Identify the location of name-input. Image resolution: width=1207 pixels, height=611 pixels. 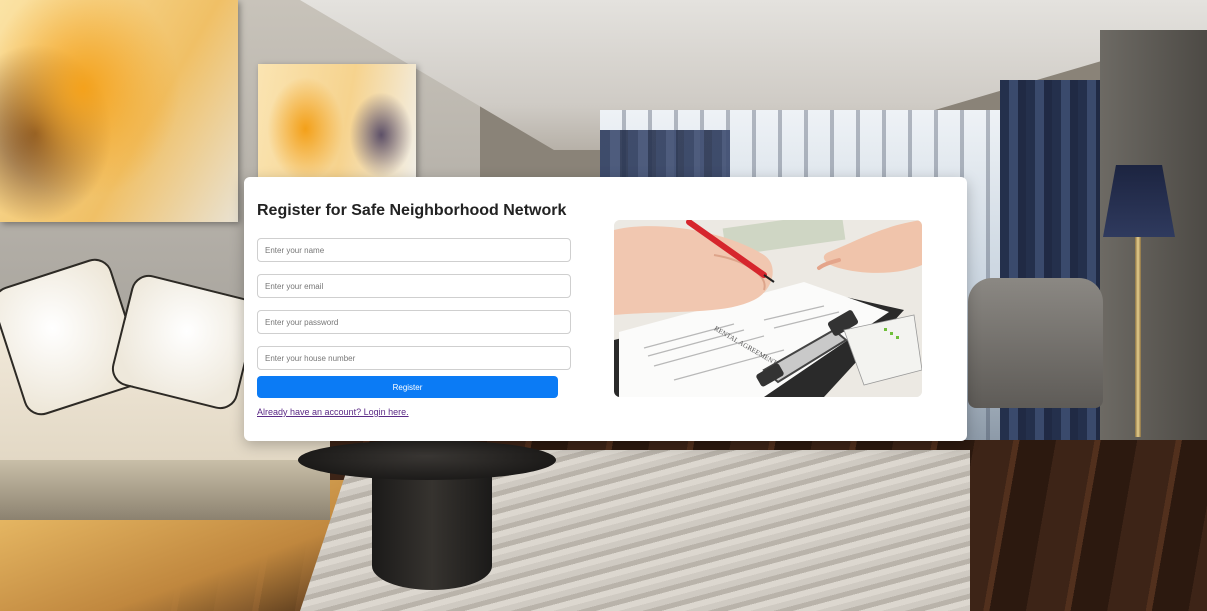
(414, 250).